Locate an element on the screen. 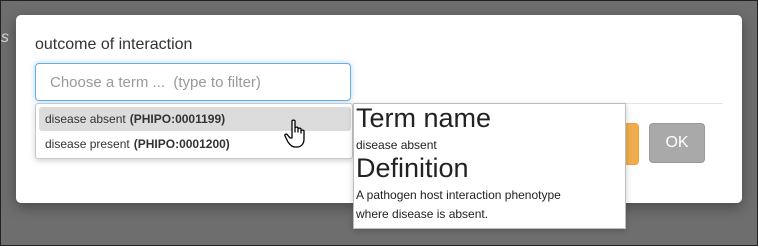 This screenshot has height=246, width=758. suggestion-term-id: (PHIPO:0001200) is located at coordinates (181, 144).